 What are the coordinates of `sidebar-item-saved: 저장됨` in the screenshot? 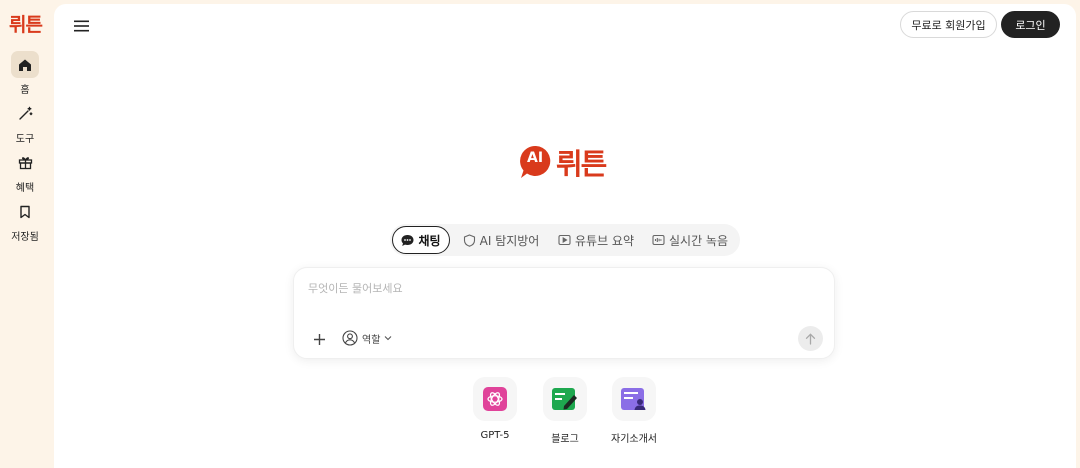 It's located at (25, 220).